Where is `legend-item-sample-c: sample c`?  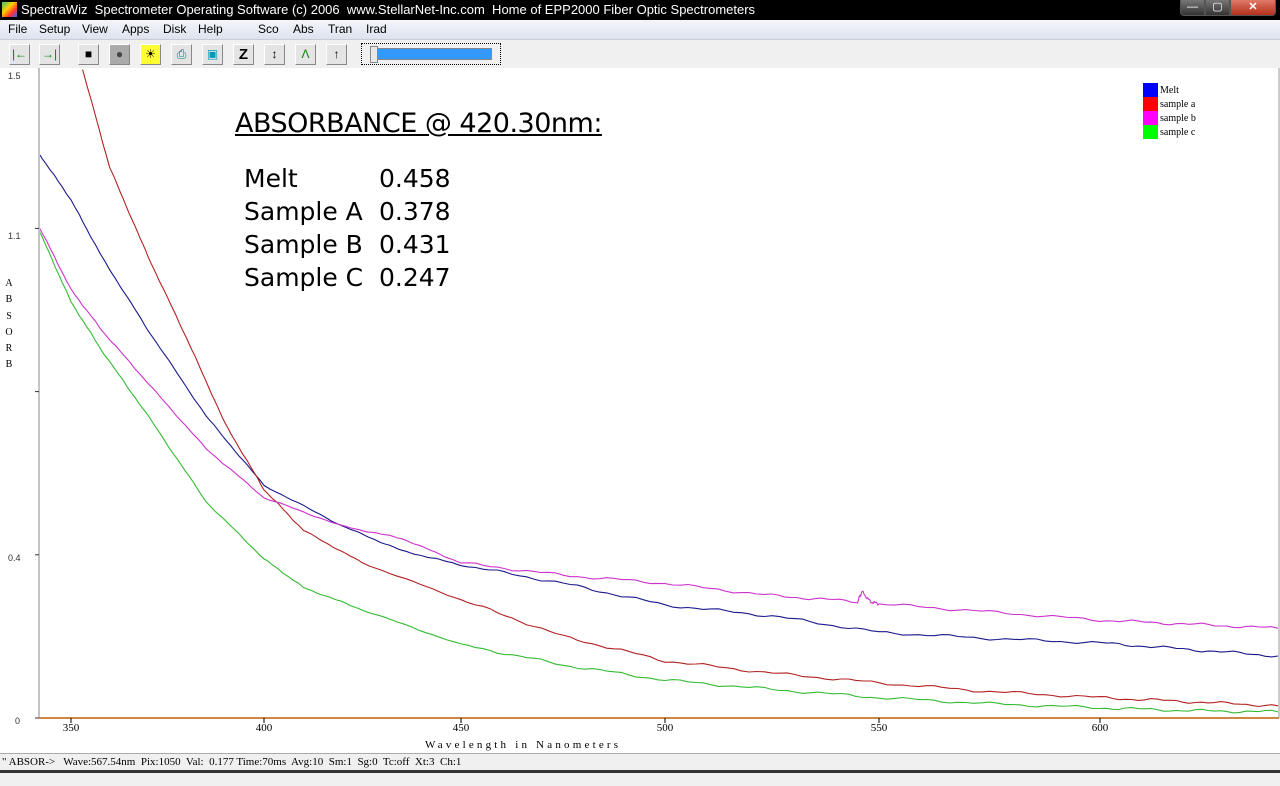
legend-item-sample-c: sample c is located at coordinates (1169, 132).